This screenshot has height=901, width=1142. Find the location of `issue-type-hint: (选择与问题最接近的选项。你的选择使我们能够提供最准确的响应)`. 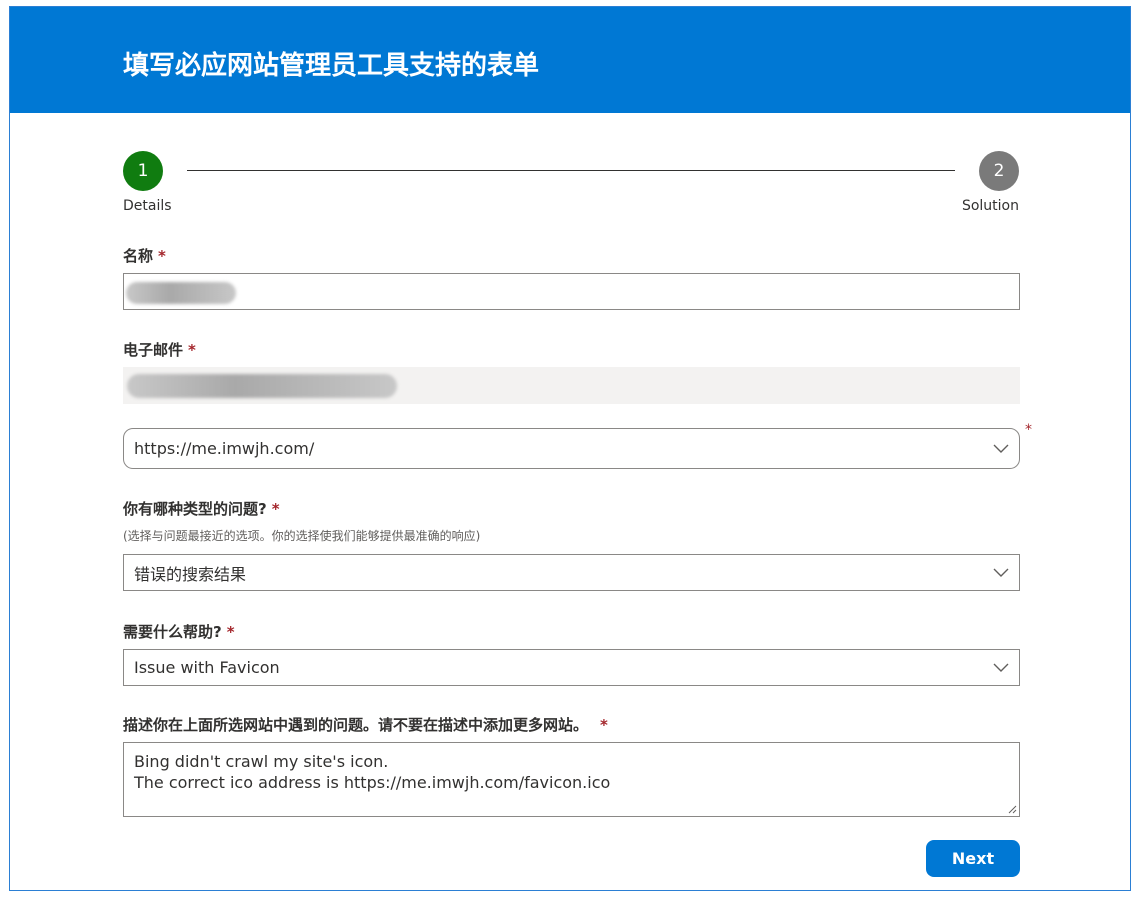

issue-type-hint: (选择与问题最接近的选项。你的选择使我们能够提供最准确的响应) is located at coordinates (302, 536).